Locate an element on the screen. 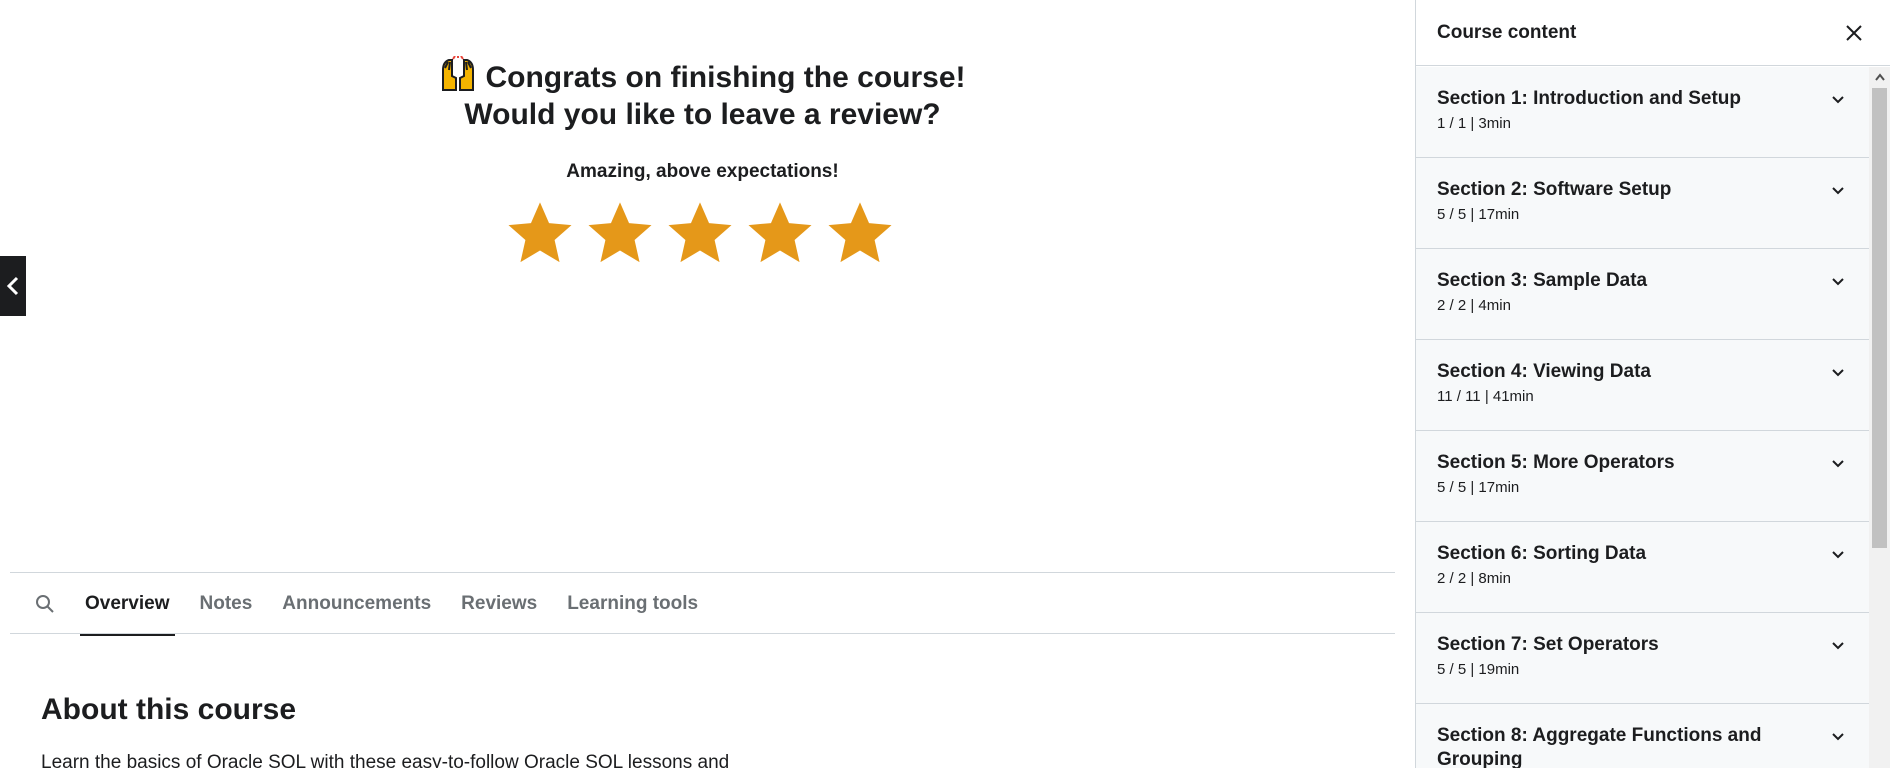  star-4-icon is located at coordinates (780, 233).